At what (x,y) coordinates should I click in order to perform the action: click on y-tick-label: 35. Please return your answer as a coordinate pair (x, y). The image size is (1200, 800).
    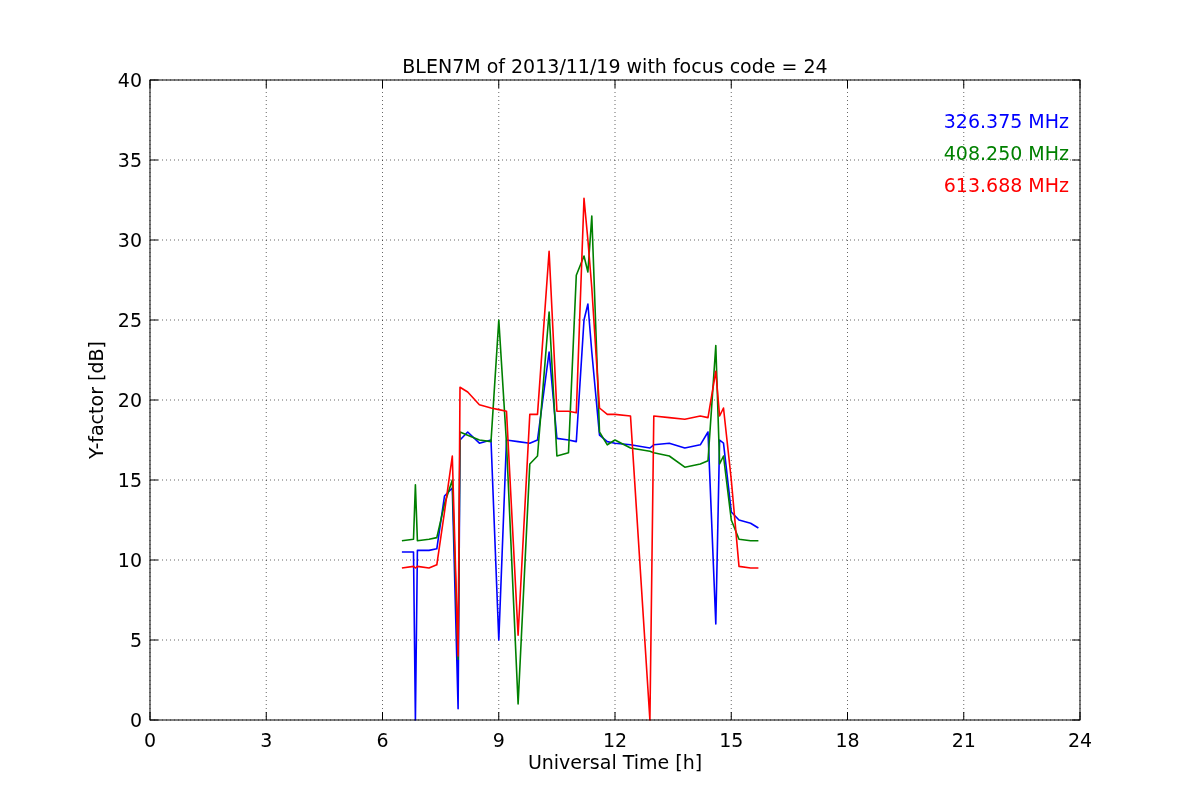
    Looking at the image, I should click on (129, 160).